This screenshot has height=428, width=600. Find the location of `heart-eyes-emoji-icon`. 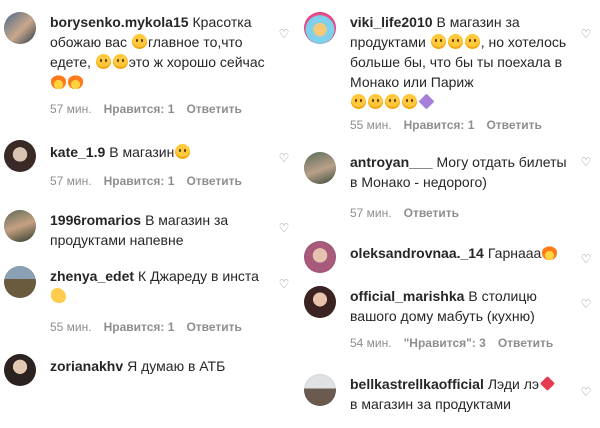

heart-eyes-emoji-icon is located at coordinates (375, 101).